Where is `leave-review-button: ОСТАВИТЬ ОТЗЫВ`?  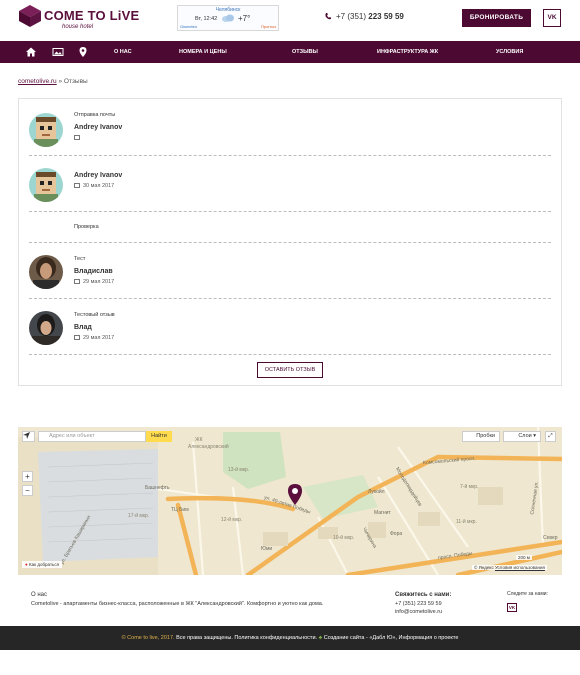 leave-review-button: ОСТАВИТЬ ОТЗЫВ is located at coordinates (290, 370).